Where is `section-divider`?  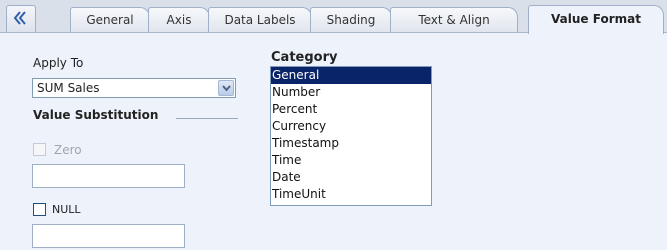 section-divider is located at coordinates (207, 118).